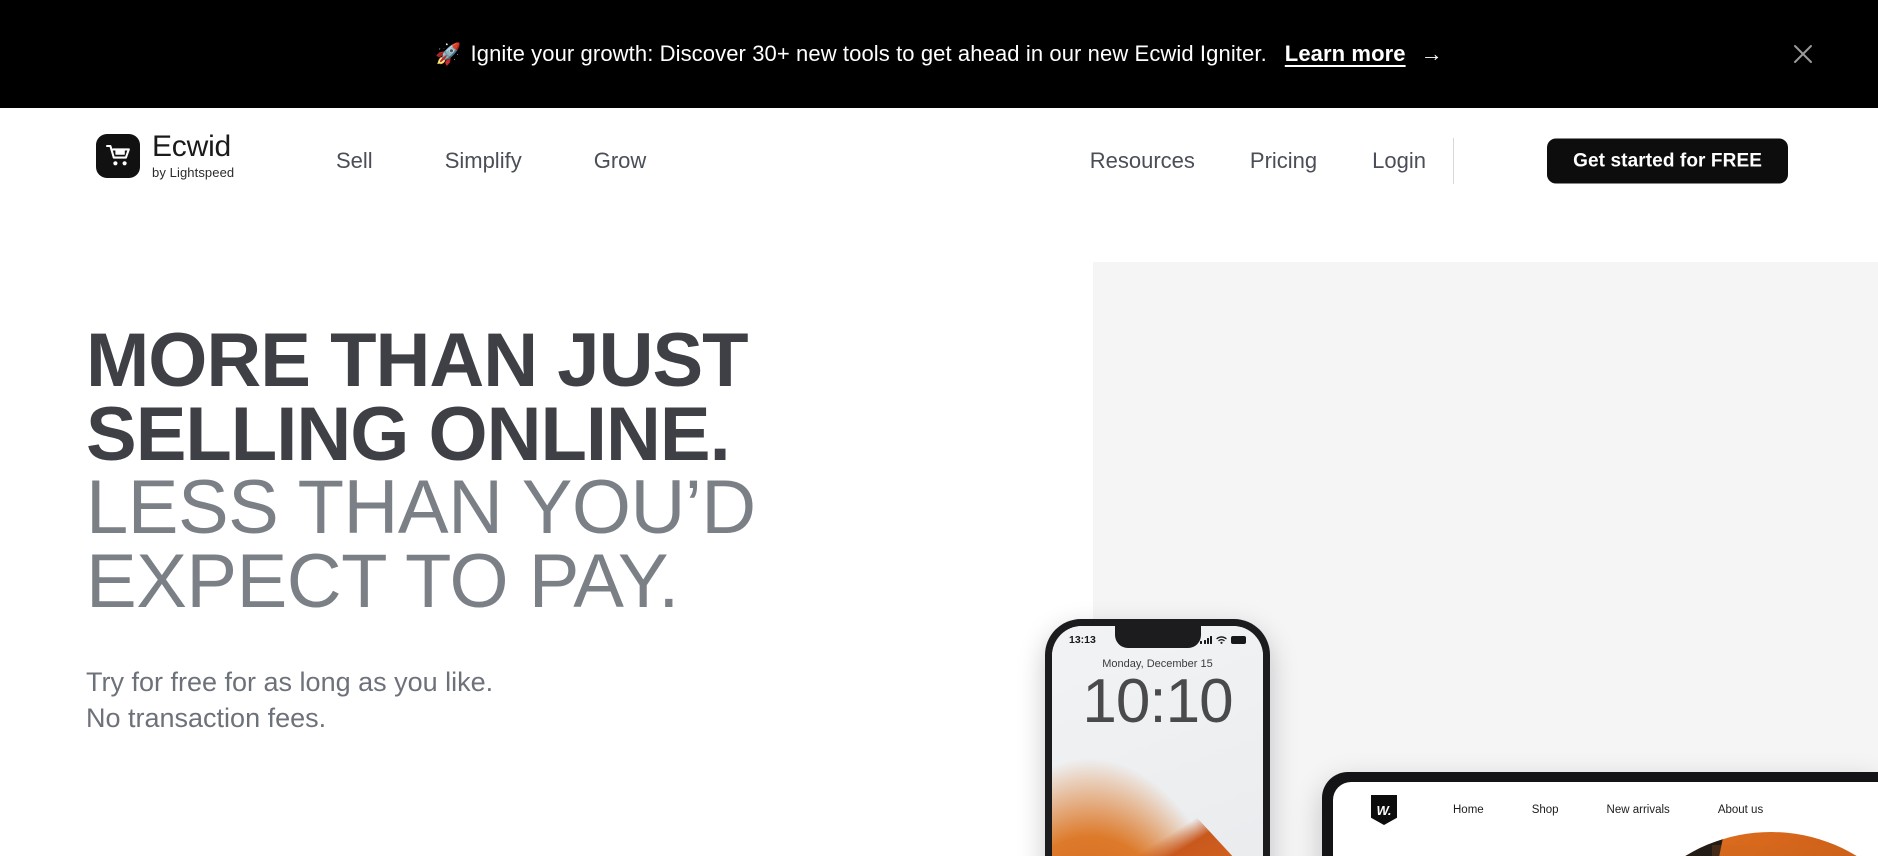 Image resolution: width=1878 pixels, height=856 pixels. Describe the element at coordinates (1803, 54) in the screenshot. I see `close-icon` at that location.